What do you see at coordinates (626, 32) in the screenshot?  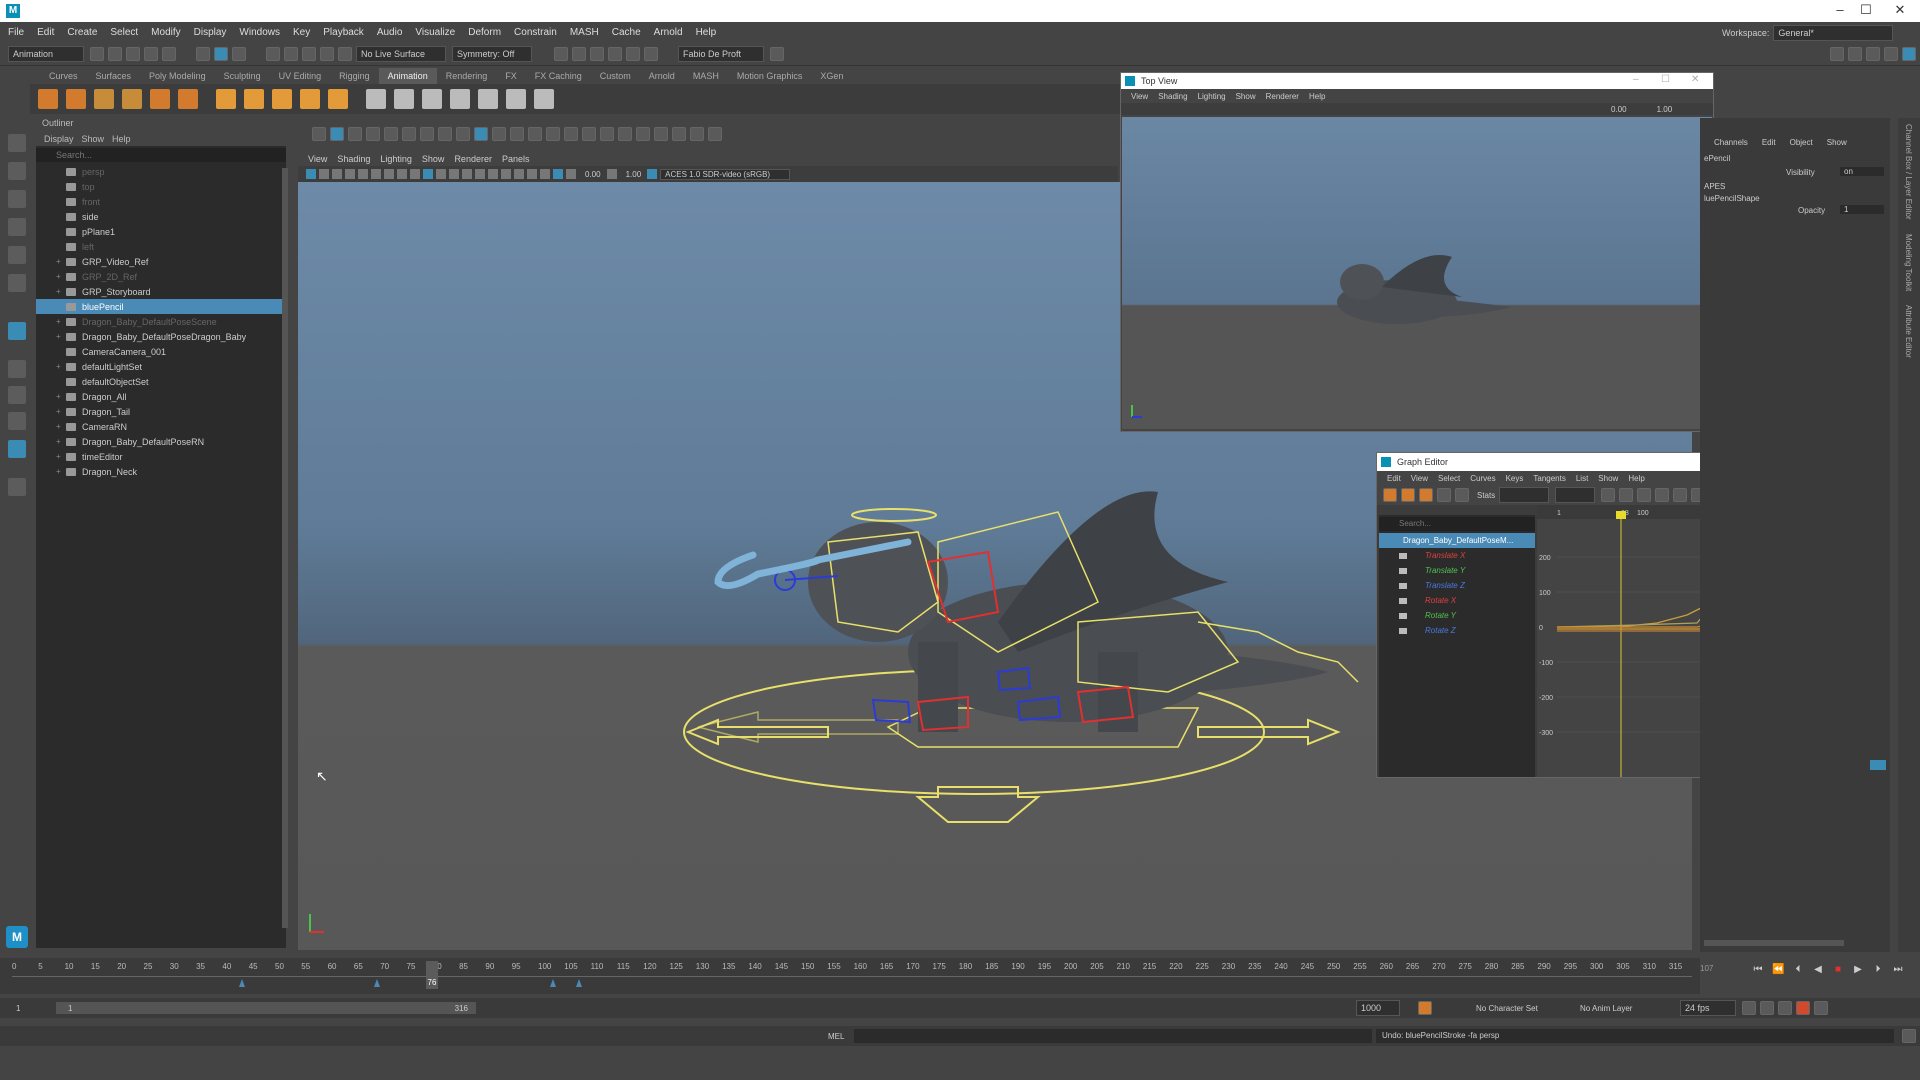 I see `menu-cache: Cache` at bounding box center [626, 32].